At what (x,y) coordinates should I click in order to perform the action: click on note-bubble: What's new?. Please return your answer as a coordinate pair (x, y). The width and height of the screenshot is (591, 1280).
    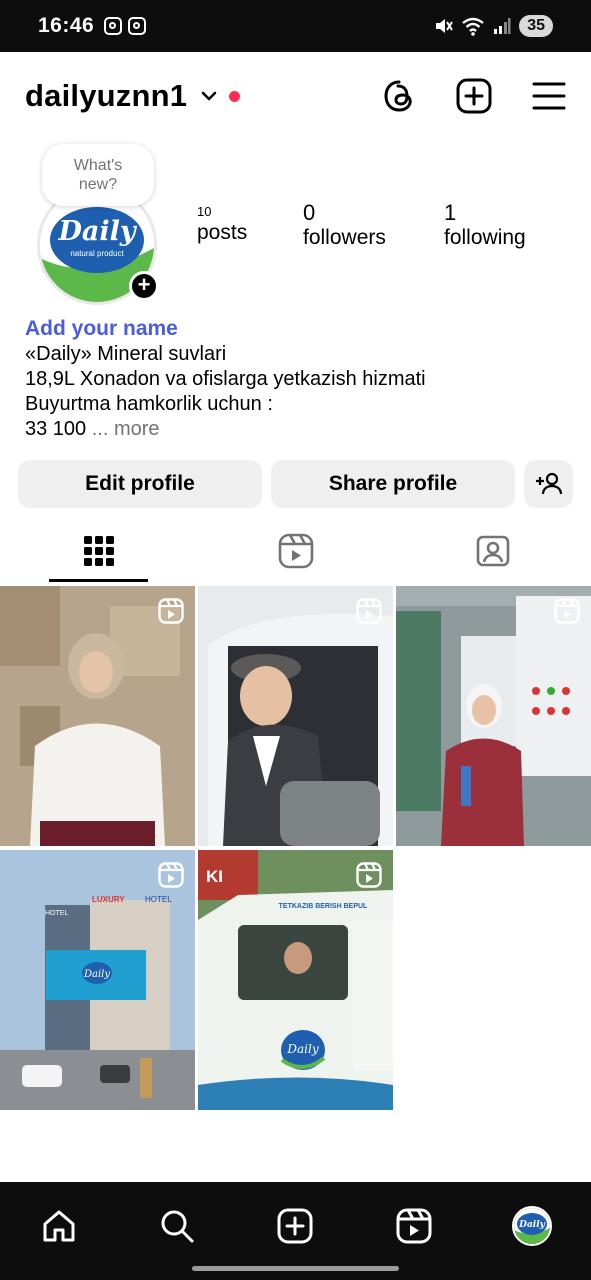
    Looking at the image, I should click on (98, 175).